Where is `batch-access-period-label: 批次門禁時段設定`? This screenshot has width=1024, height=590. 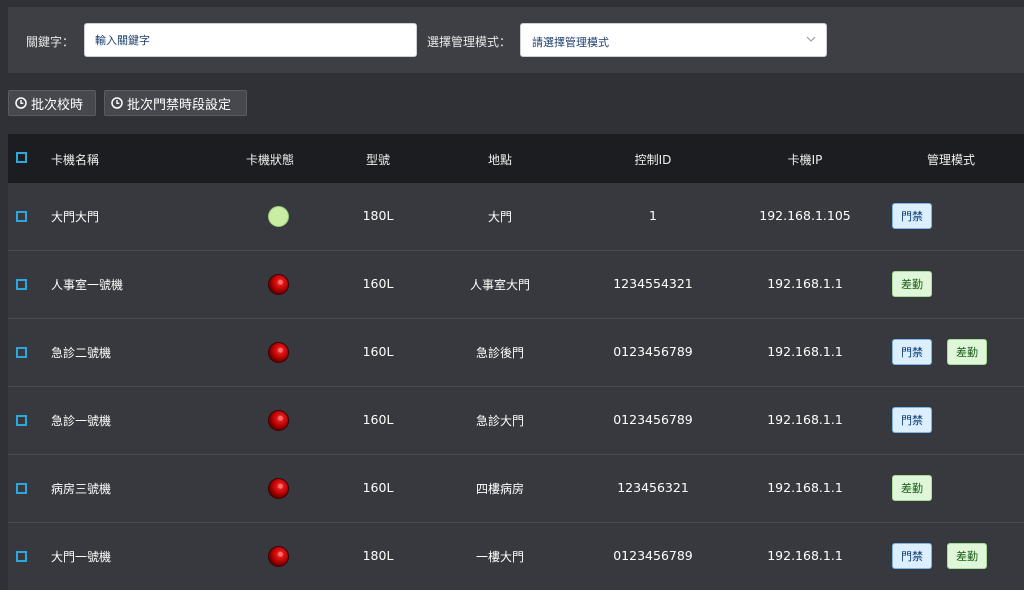
batch-access-period-label: 批次門禁時段設定 is located at coordinates (179, 105).